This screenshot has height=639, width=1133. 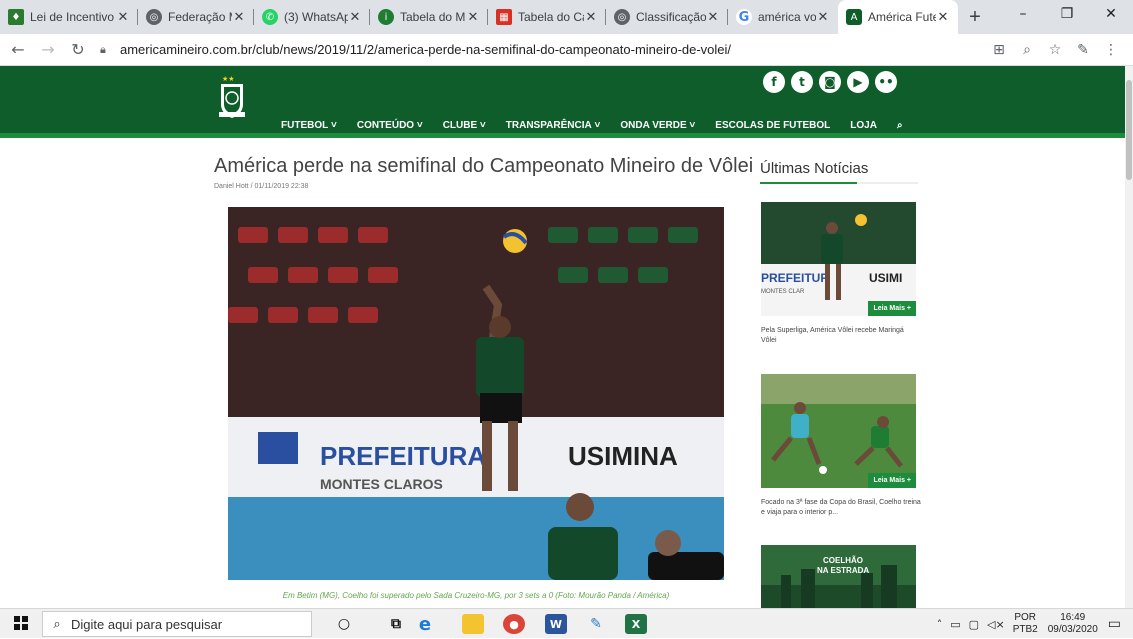 What do you see at coordinates (18, 50) in the screenshot?
I see `back-arrow-icon: ←` at bounding box center [18, 50].